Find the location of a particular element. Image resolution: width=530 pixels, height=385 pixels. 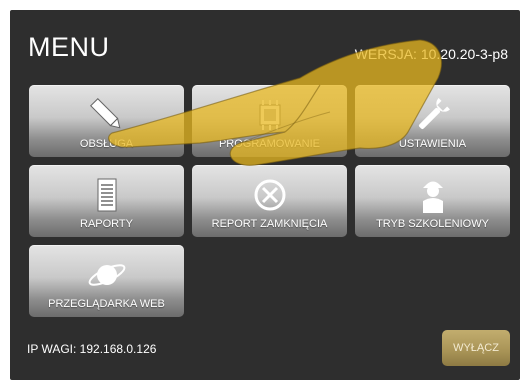

tile-ustawienia: USTAWIENIA is located at coordinates (432, 121).